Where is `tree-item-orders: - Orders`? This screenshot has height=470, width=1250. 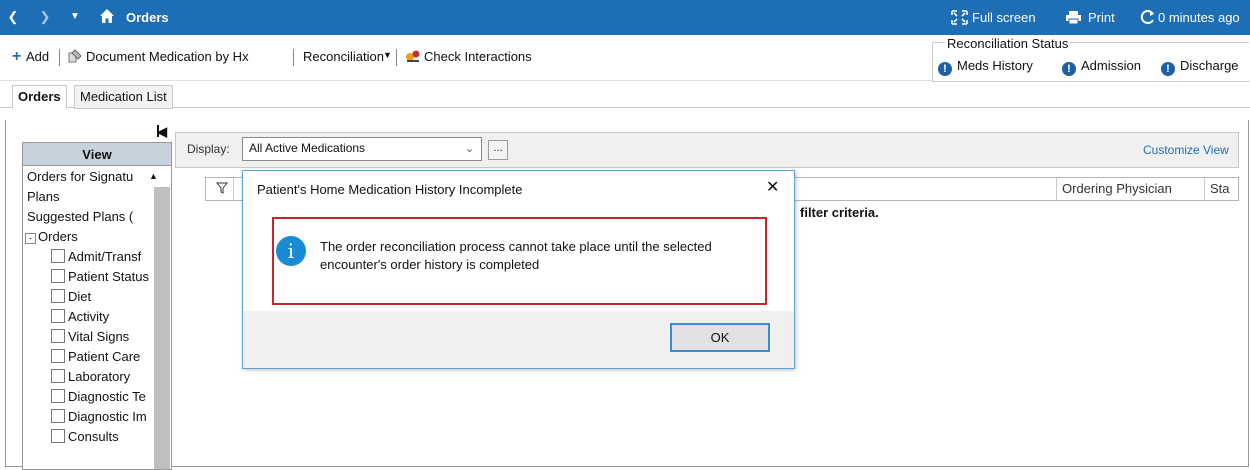
tree-item-orders: - Orders is located at coordinates (51, 237).